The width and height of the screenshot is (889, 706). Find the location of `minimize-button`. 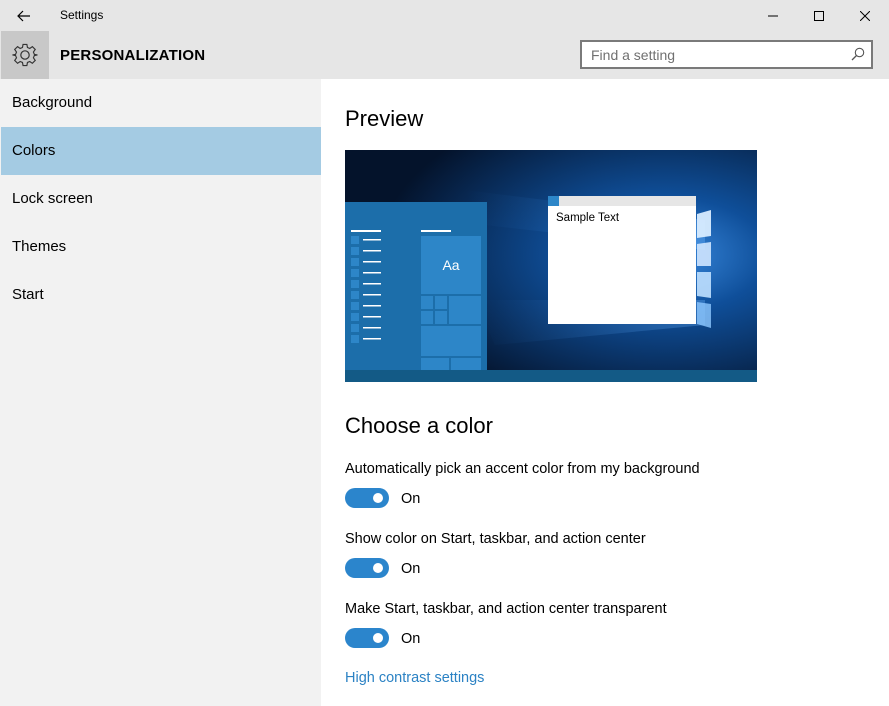

minimize-button is located at coordinates (773, 15).